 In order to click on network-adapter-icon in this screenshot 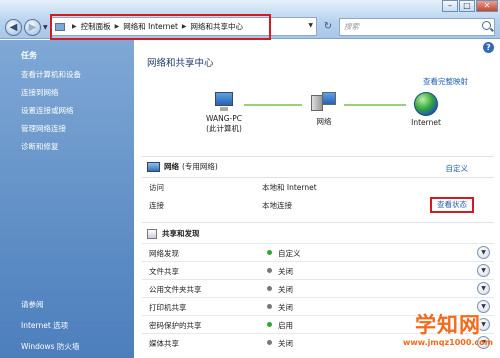, I will do `click(153, 166)`.